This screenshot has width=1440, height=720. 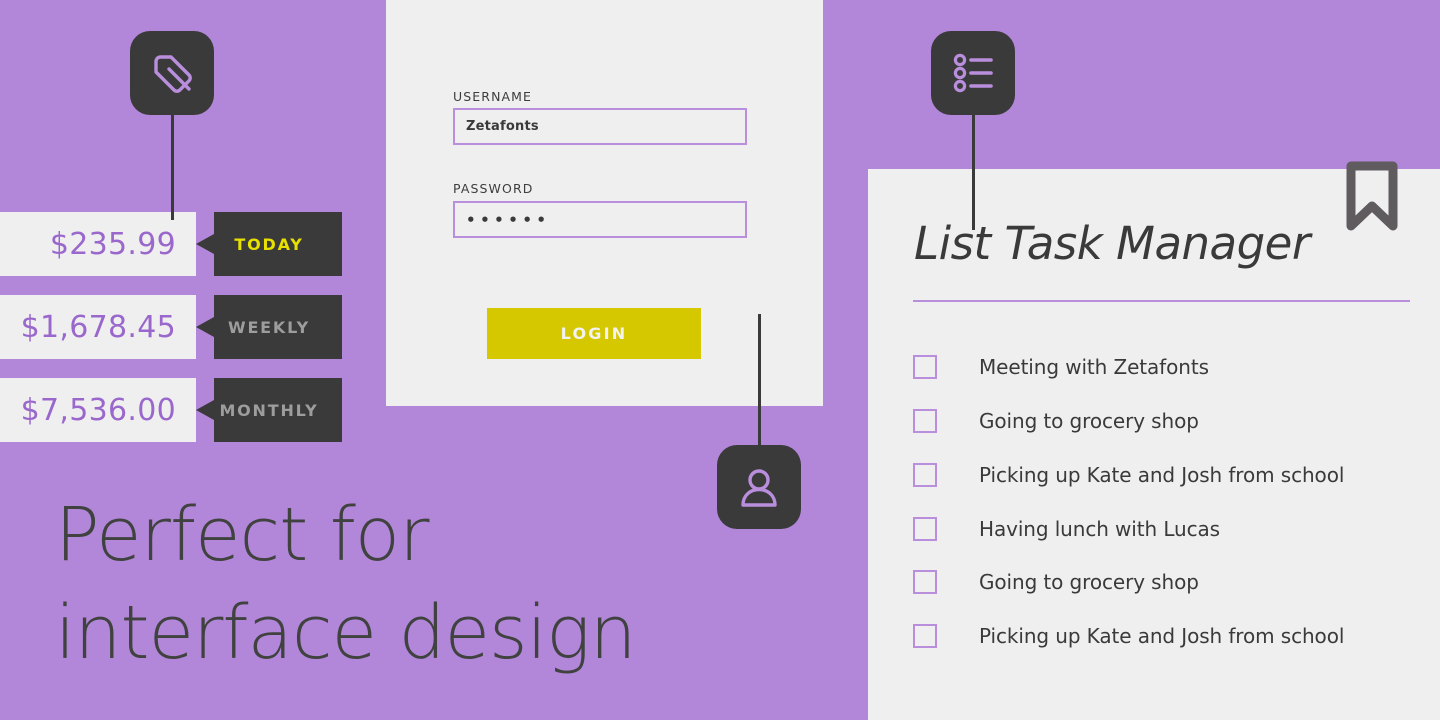 What do you see at coordinates (1099, 529) in the screenshot?
I see `task-label: Having lunch with Lucas` at bounding box center [1099, 529].